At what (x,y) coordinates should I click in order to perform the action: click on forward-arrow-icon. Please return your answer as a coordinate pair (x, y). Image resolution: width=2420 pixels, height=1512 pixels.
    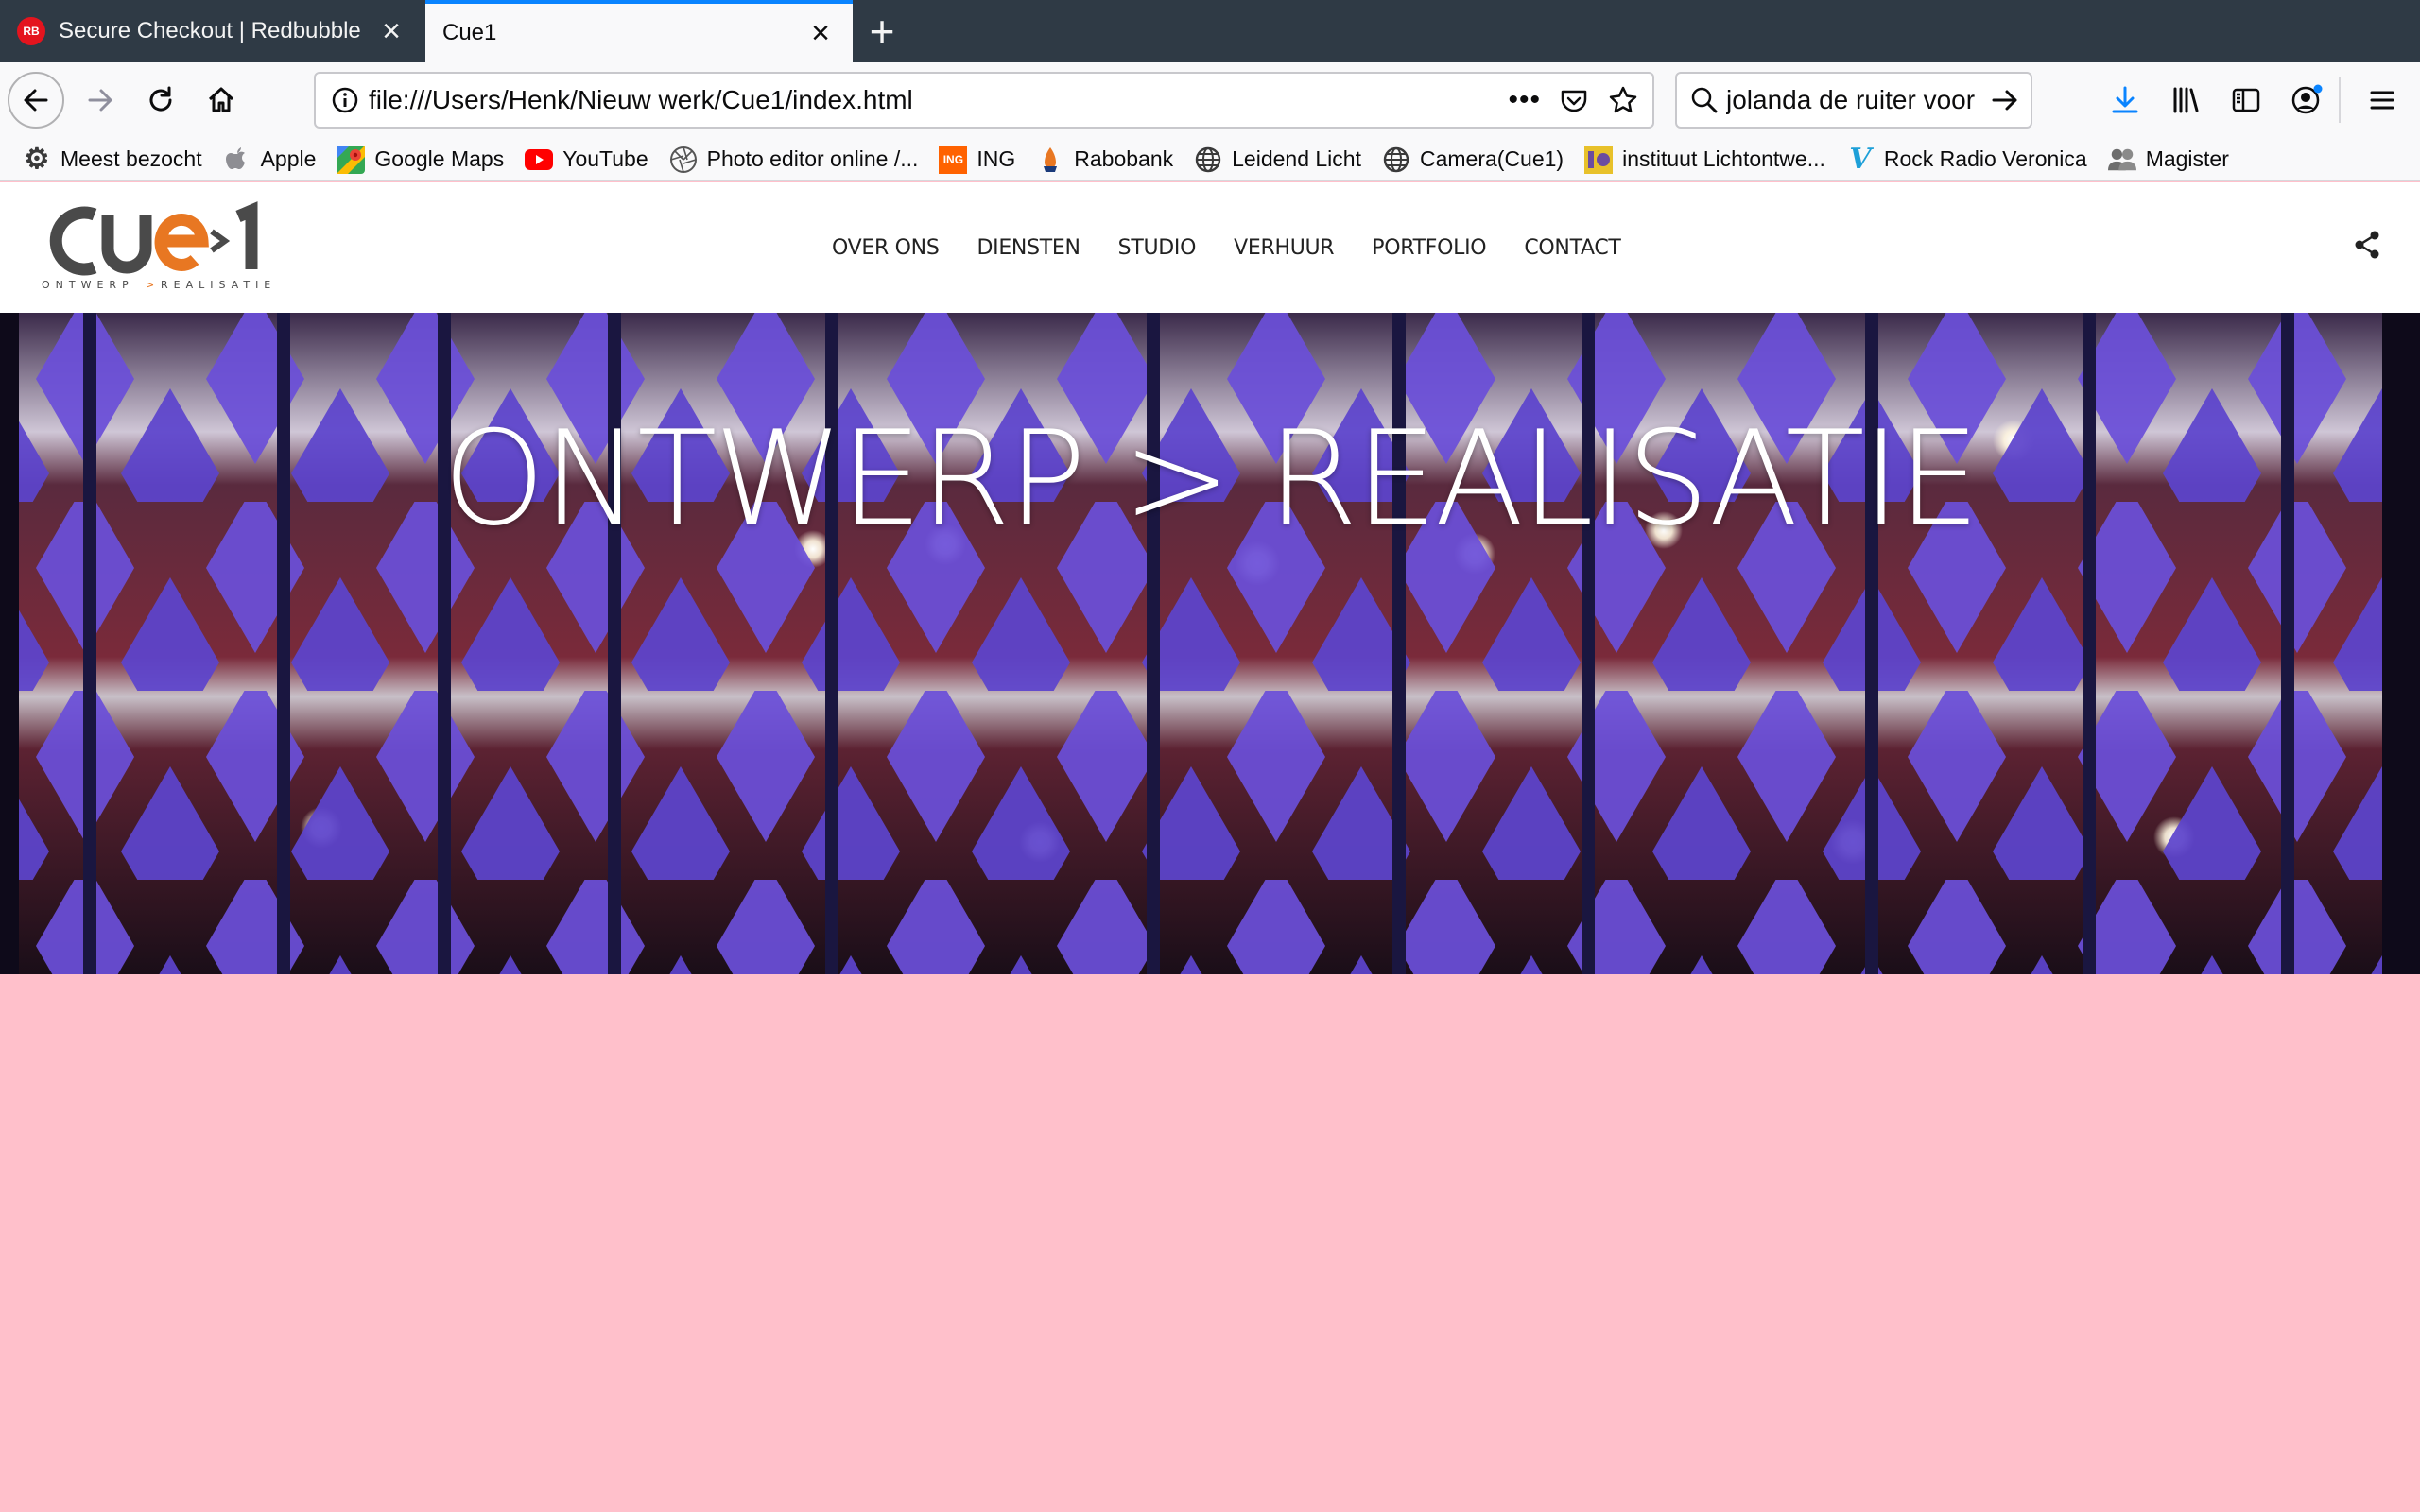
    Looking at the image, I should click on (100, 100).